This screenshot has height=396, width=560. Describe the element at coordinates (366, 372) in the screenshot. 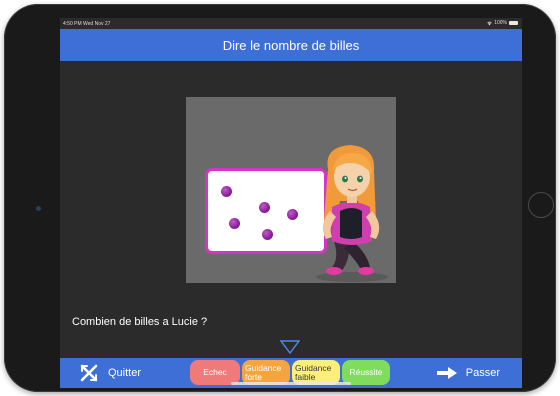

I see `grade-reussite-label: Réussite` at that location.